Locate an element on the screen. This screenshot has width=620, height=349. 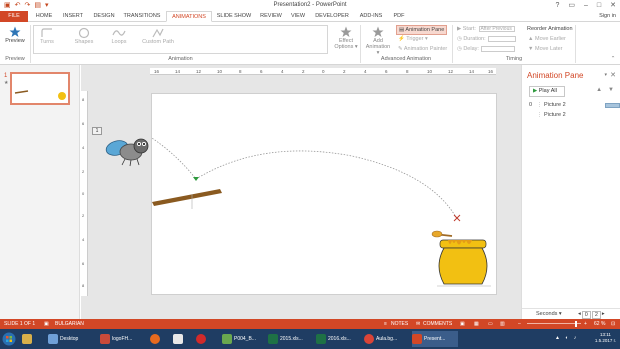
taskbar-firefox is located at coordinates (158, 339).